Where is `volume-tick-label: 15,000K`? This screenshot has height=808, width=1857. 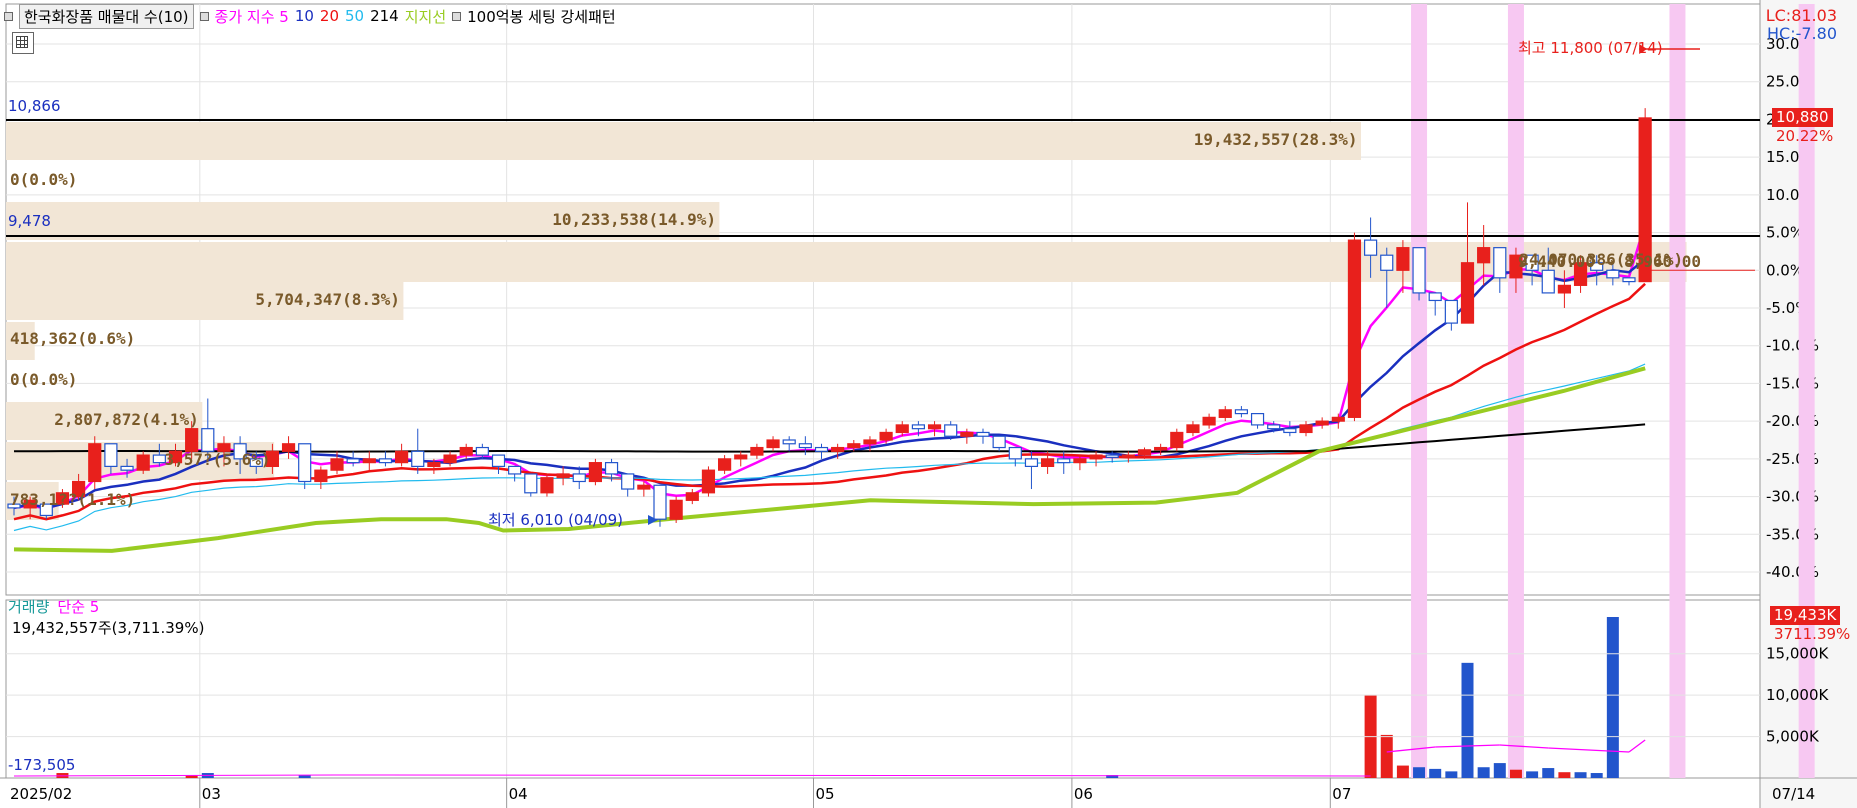 volume-tick-label: 15,000K is located at coordinates (1797, 654).